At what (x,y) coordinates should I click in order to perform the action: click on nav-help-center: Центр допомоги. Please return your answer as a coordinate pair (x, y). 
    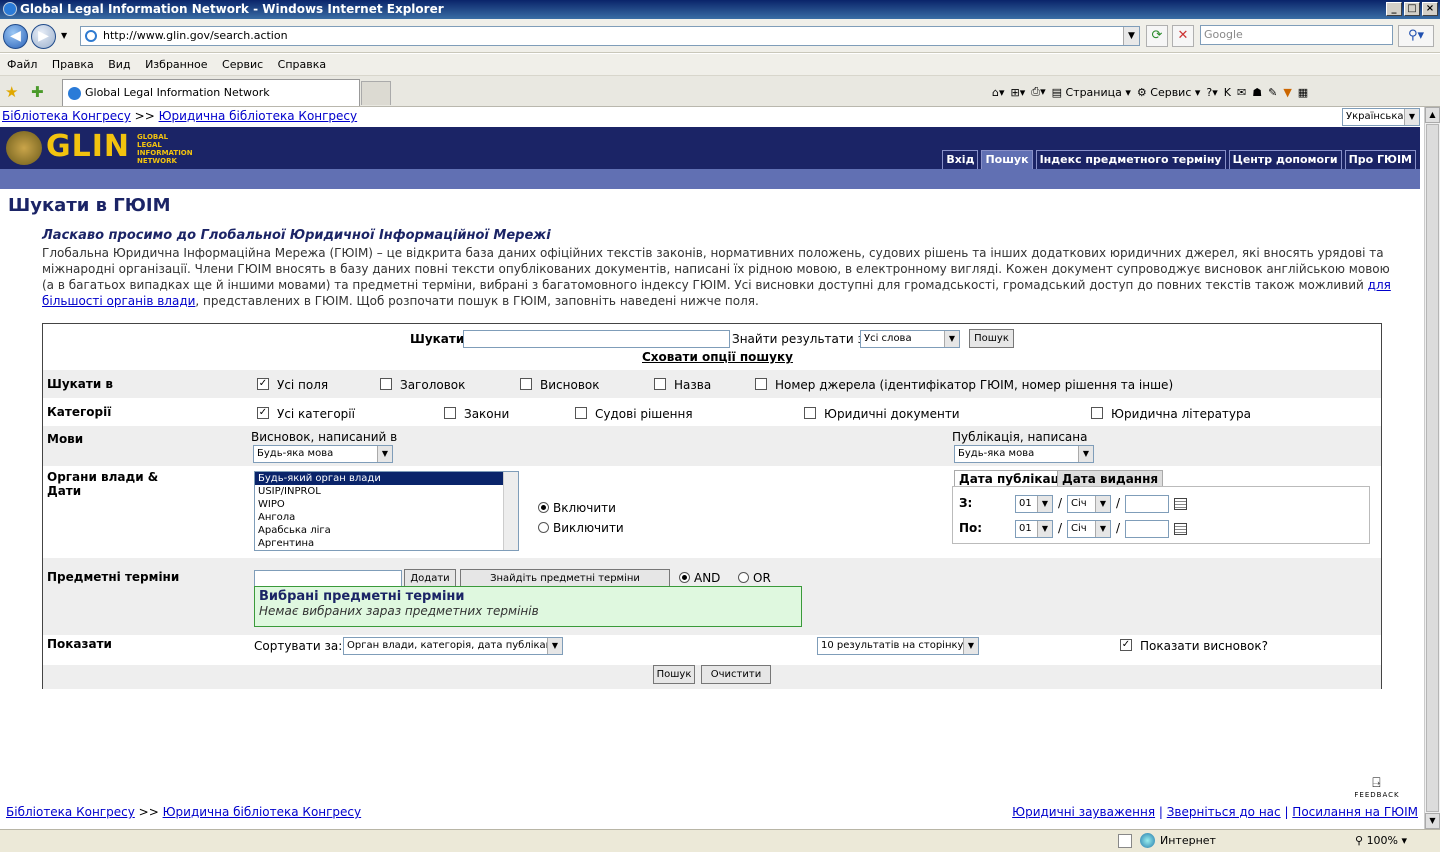
    Looking at the image, I should click on (1285, 160).